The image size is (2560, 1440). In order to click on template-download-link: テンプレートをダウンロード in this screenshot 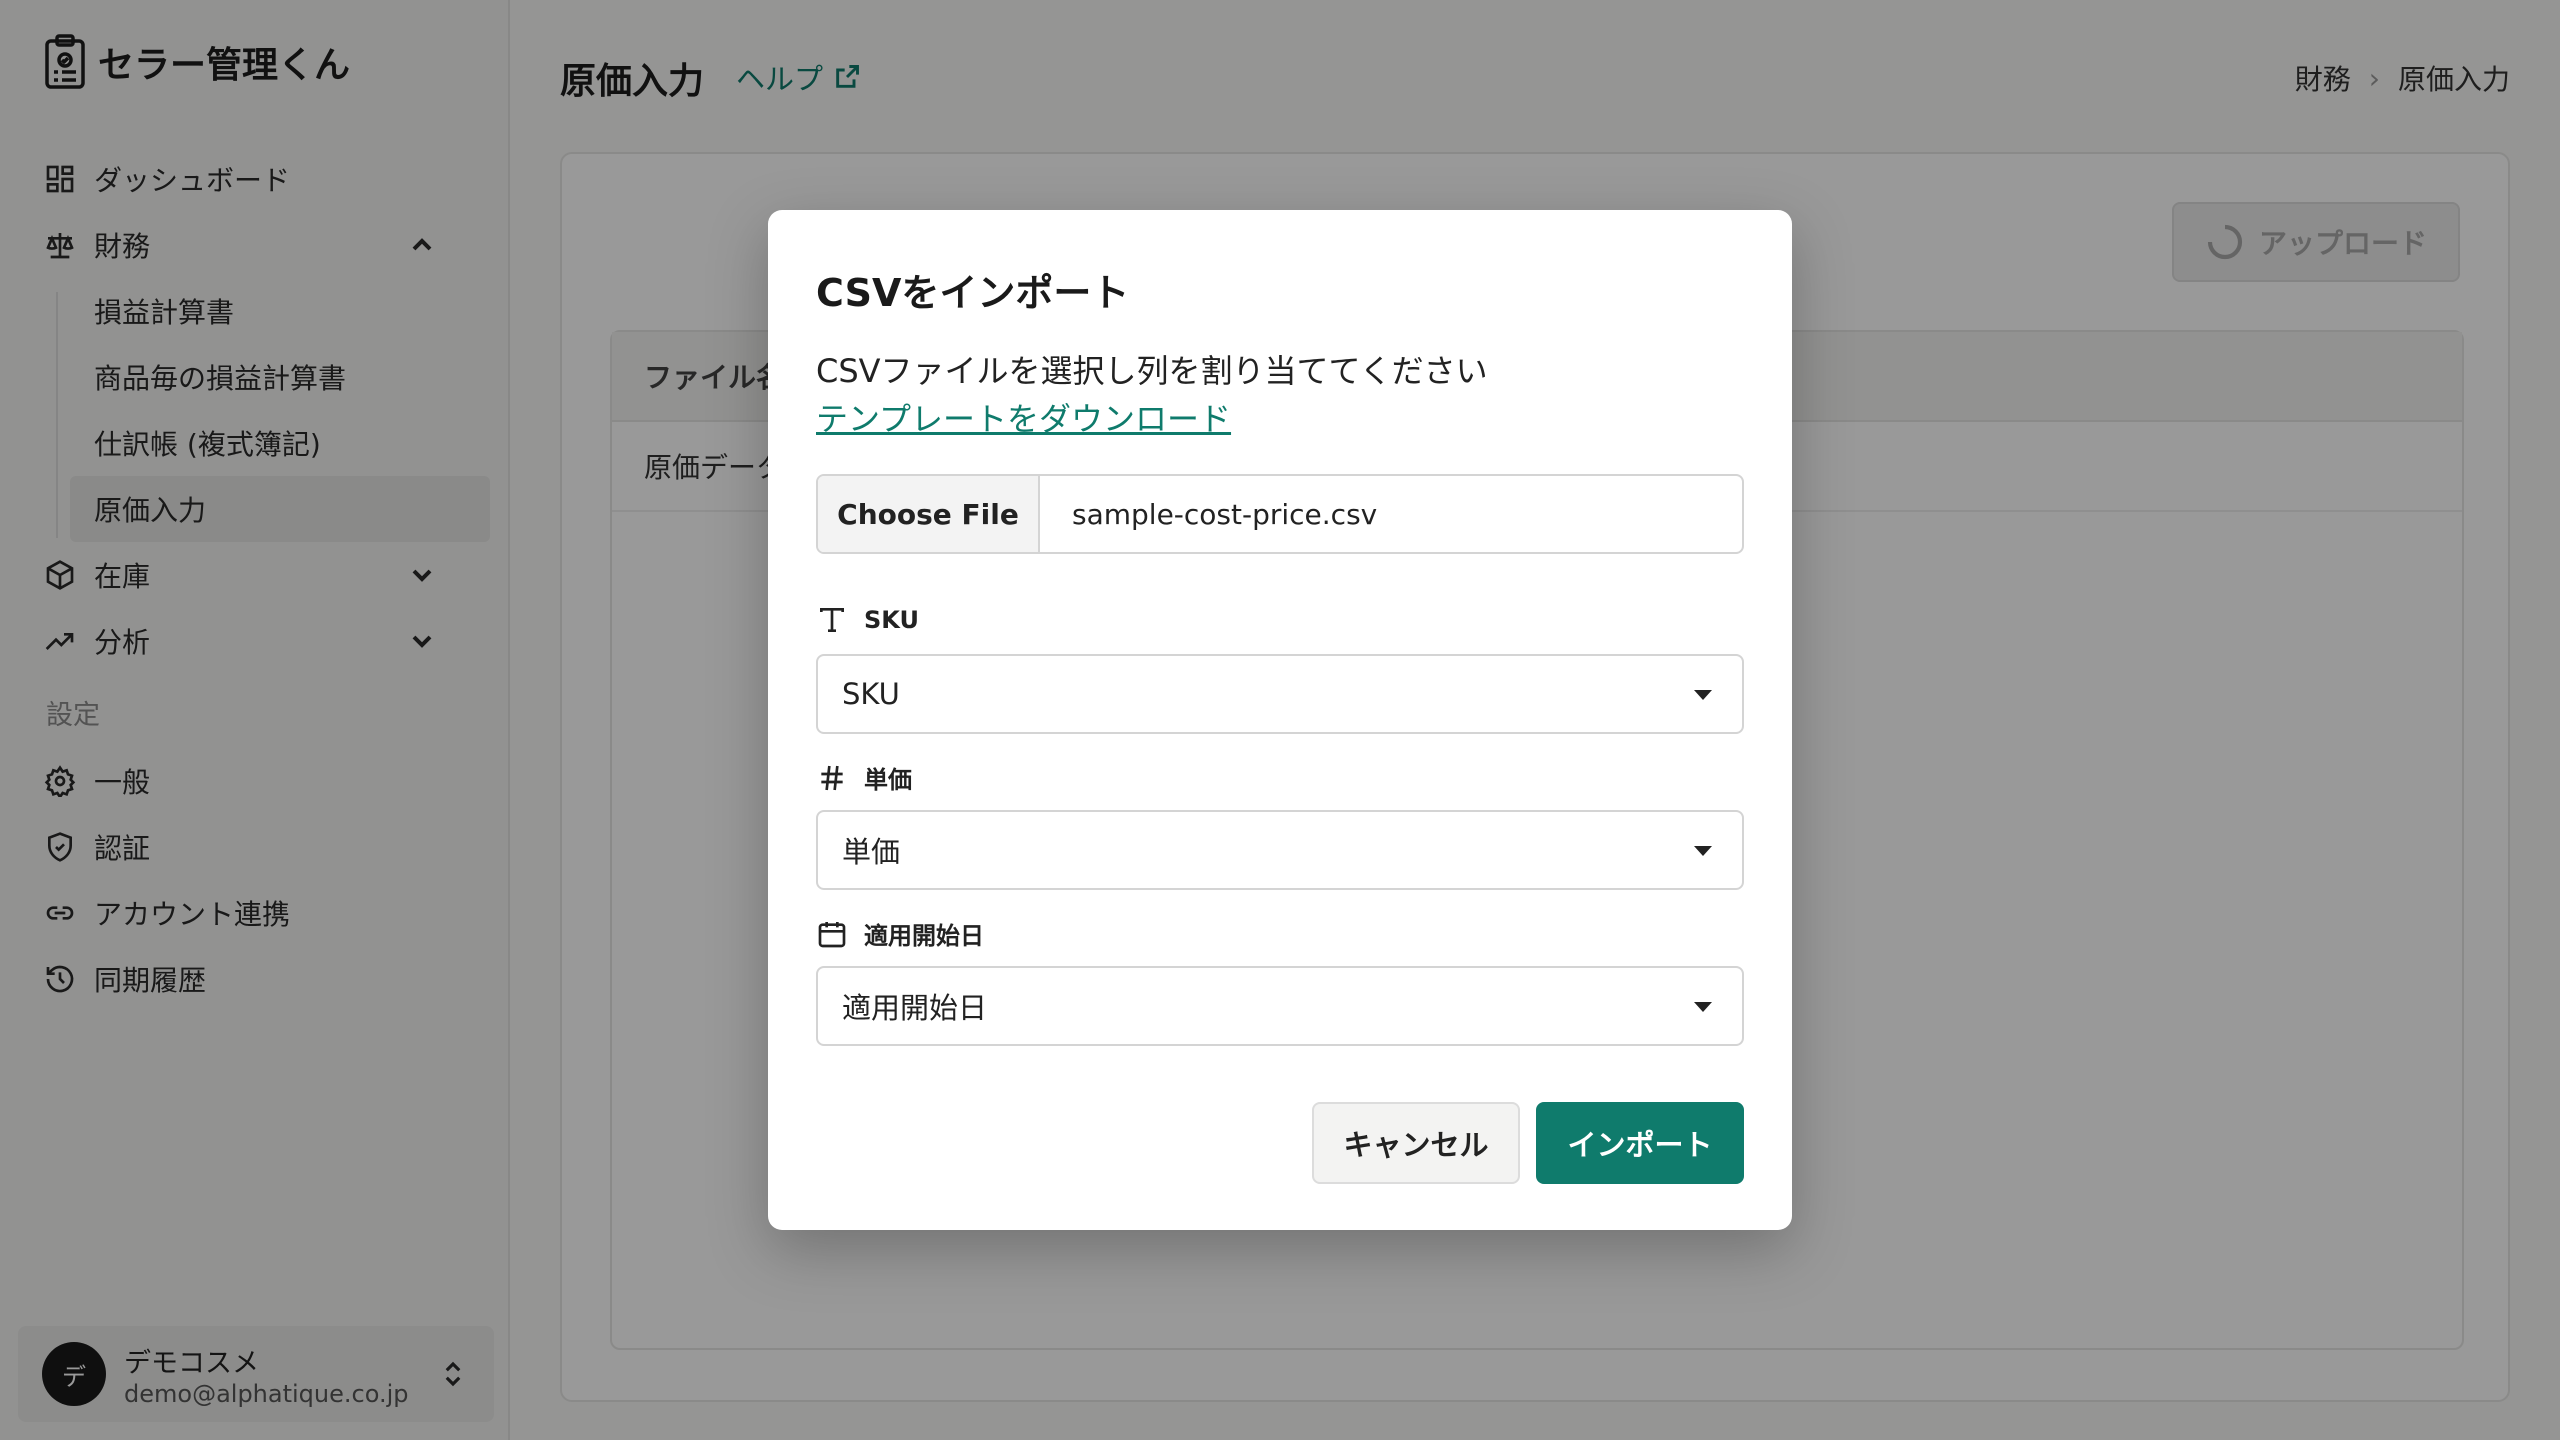, I will do `click(1023, 417)`.